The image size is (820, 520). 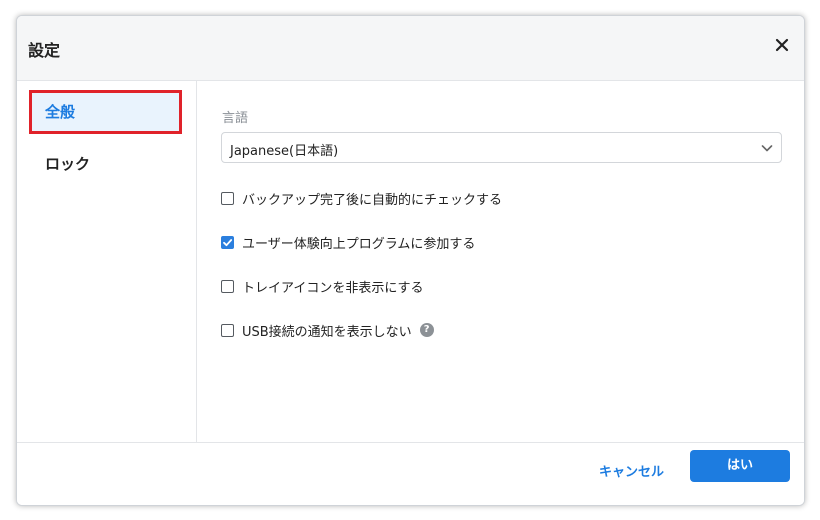 What do you see at coordinates (410, 473) in the screenshot?
I see `dialog-footer: キャンセル はい` at bounding box center [410, 473].